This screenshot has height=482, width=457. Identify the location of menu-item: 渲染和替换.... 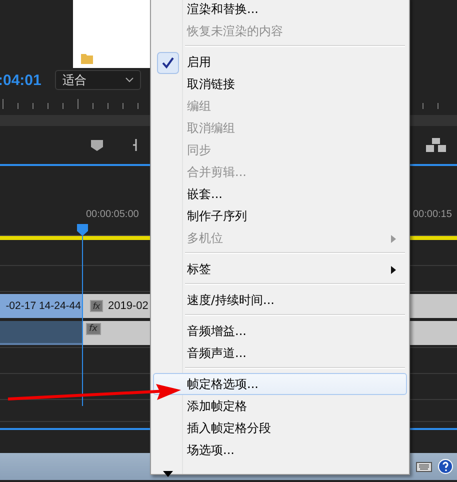
(280, 10).